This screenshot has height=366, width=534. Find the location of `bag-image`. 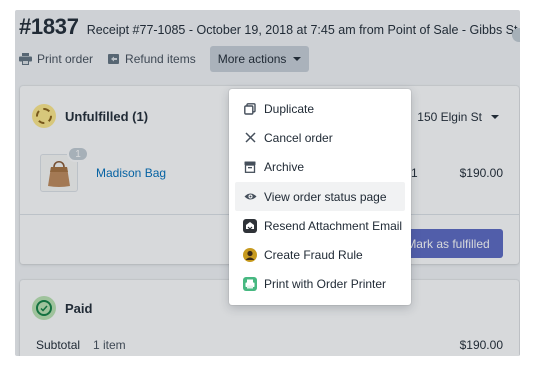

bag-image is located at coordinates (59, 173).